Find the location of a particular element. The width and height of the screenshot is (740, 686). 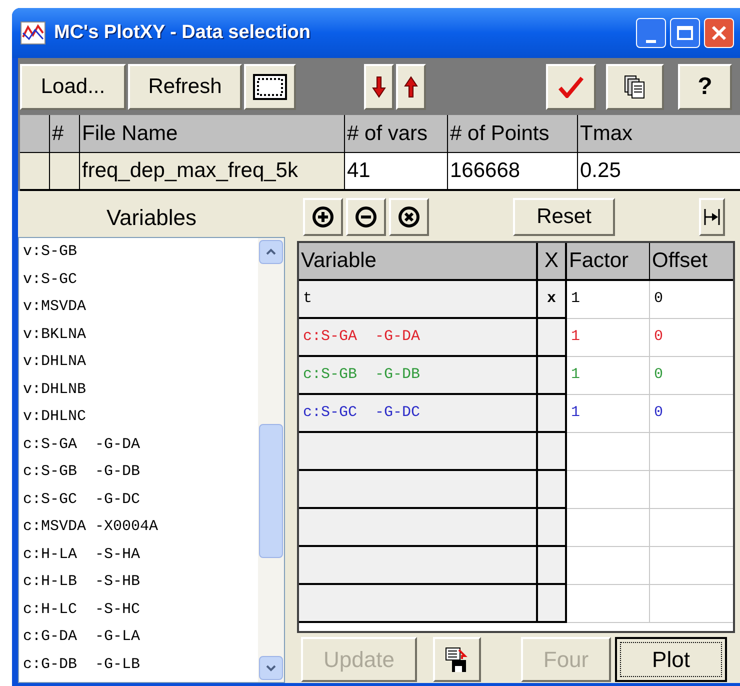

column-header: Tmax is located at coordinates (659, 133).